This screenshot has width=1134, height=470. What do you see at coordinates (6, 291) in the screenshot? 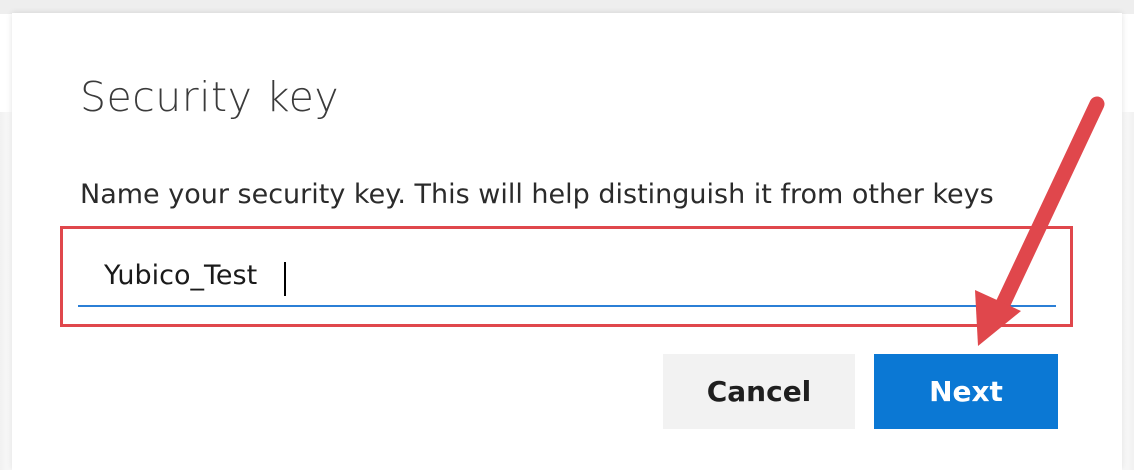
I see `background-left-band` at bounding box center [6, 291].